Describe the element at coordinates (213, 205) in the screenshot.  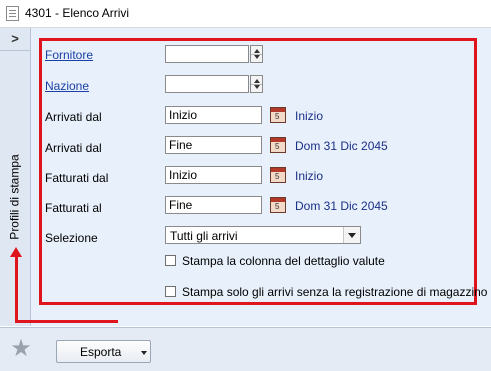
I see `fatturati-al-input` at that location.